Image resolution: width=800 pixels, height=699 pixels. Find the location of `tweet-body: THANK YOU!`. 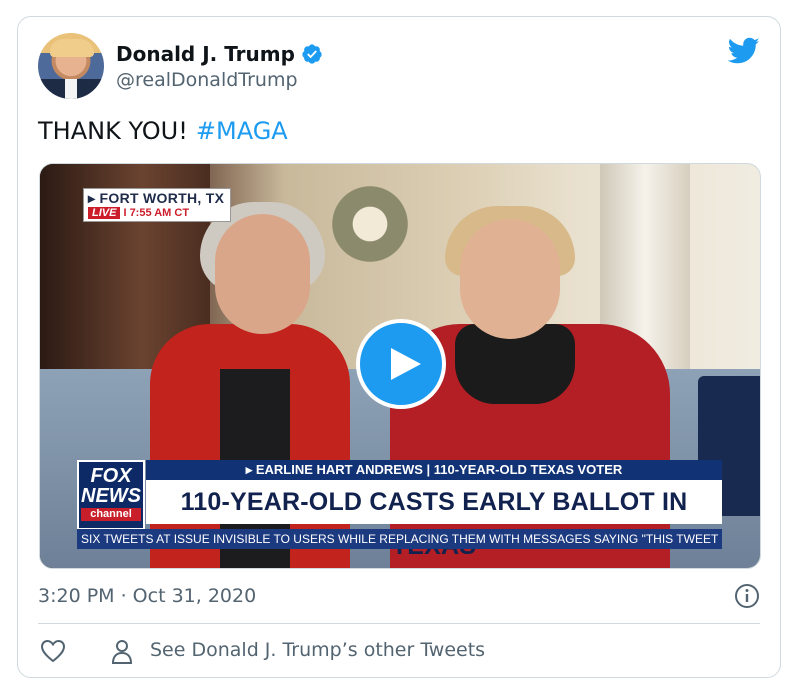

tweet-body: THANK YOU! is located at coordinates (113, 131).